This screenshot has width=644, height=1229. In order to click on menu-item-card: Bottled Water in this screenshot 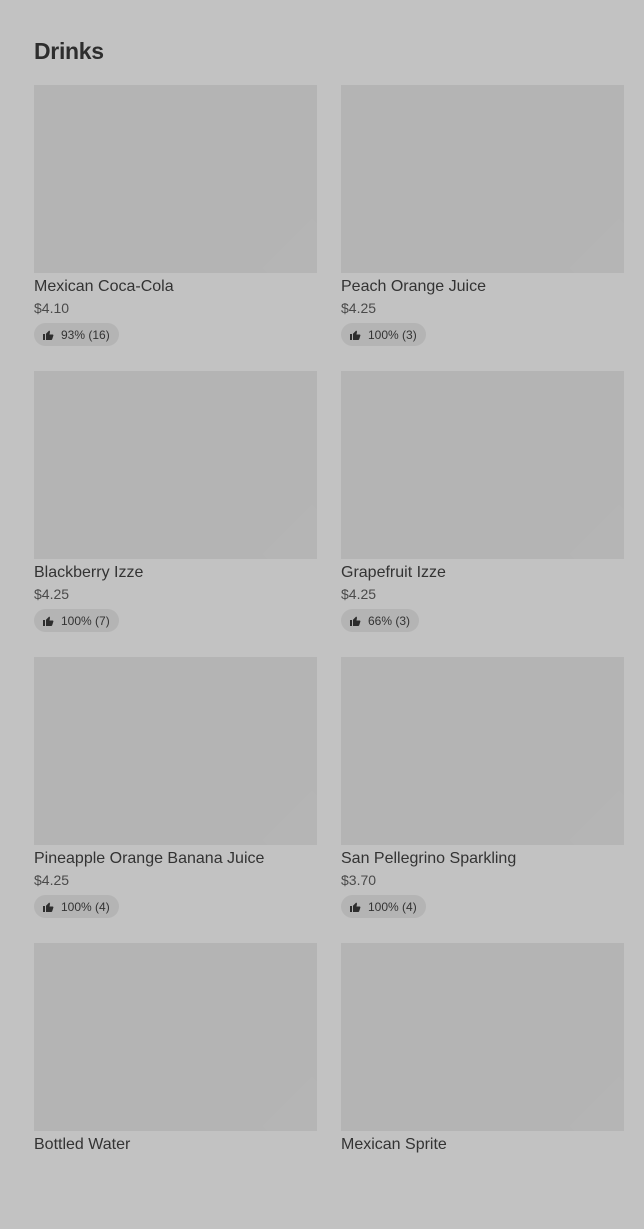, I will do `click(175, 1086)`.